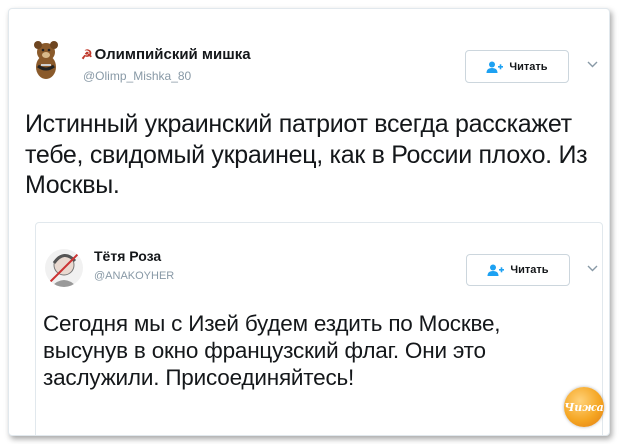  I want to click on quoted-follow-button: Читать, so click(518, 270).